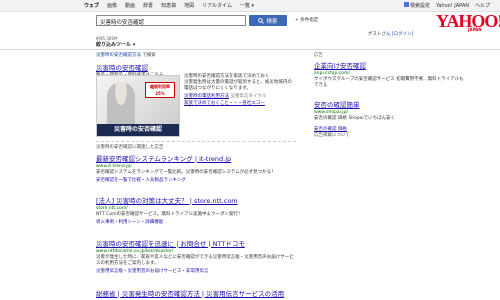  I want to click on search-button-label: 検索, so click(272, 21).